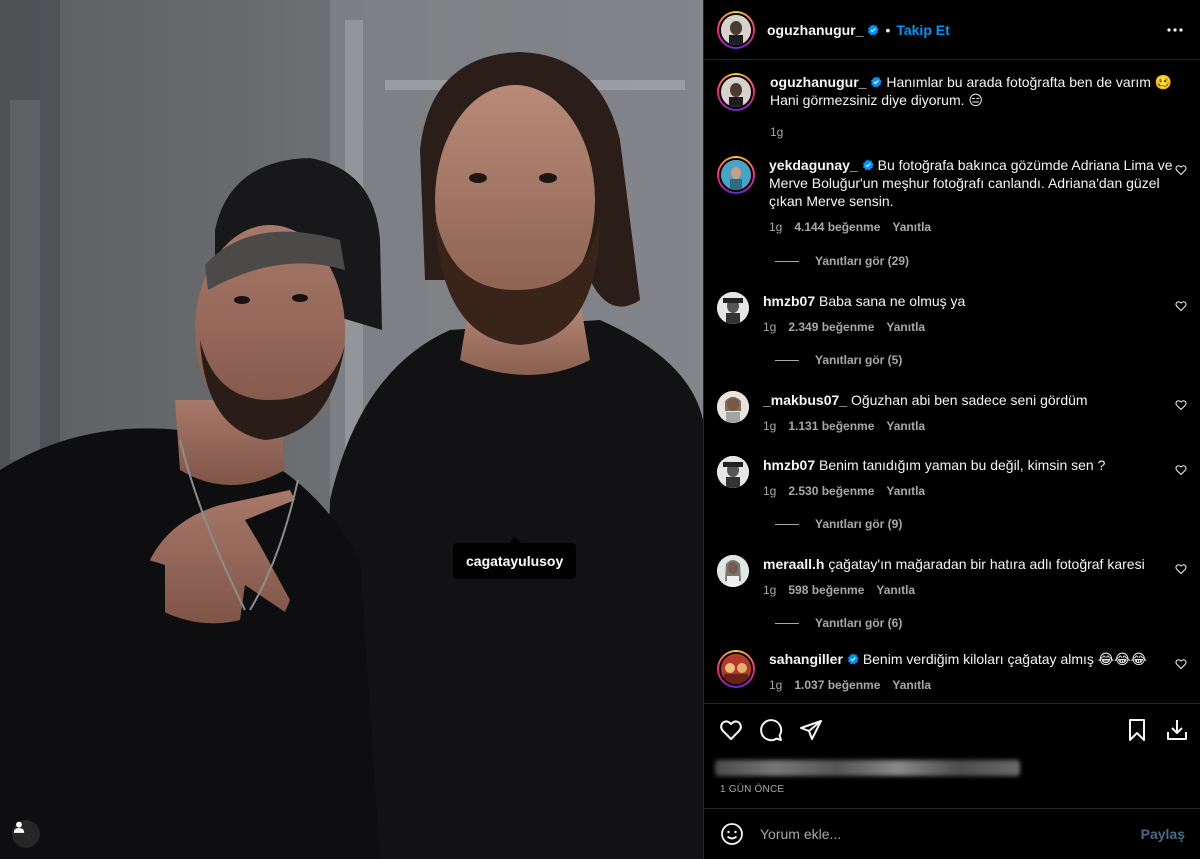  What do you see at coordinates (736, 92) in the screenshot?
I see `caption-avatar` at bounding box center [736, 92].